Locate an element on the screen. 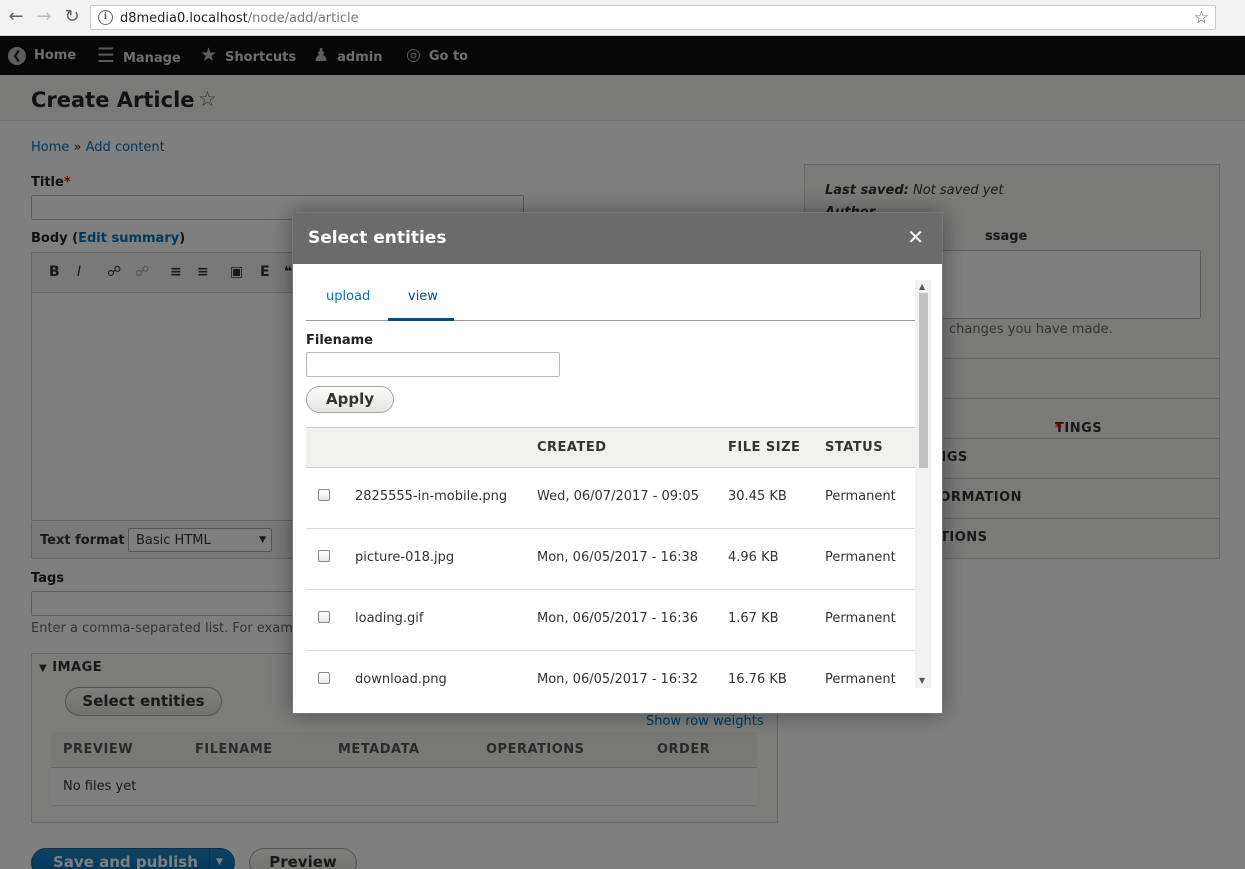 Image resolution: width=1245 pixels, height=869 pixels. apply-button: Apply is located at coordinates (350, 399).